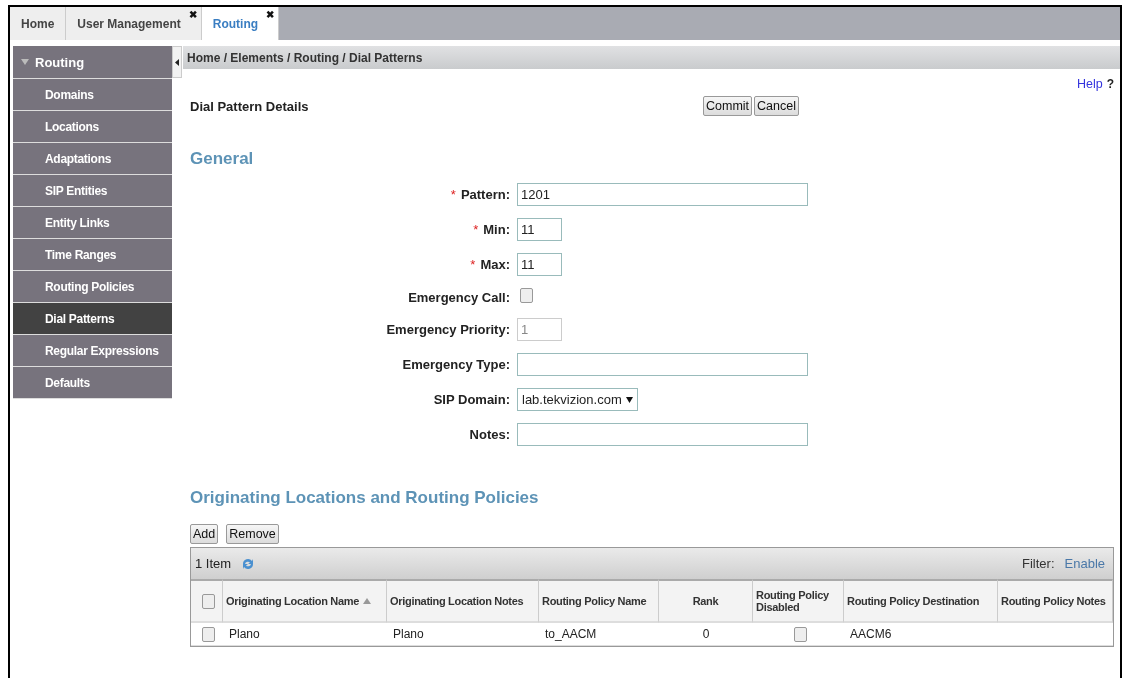 The image size is (1130, 678). I want to click on help-link: Help, so click(1089, 85).